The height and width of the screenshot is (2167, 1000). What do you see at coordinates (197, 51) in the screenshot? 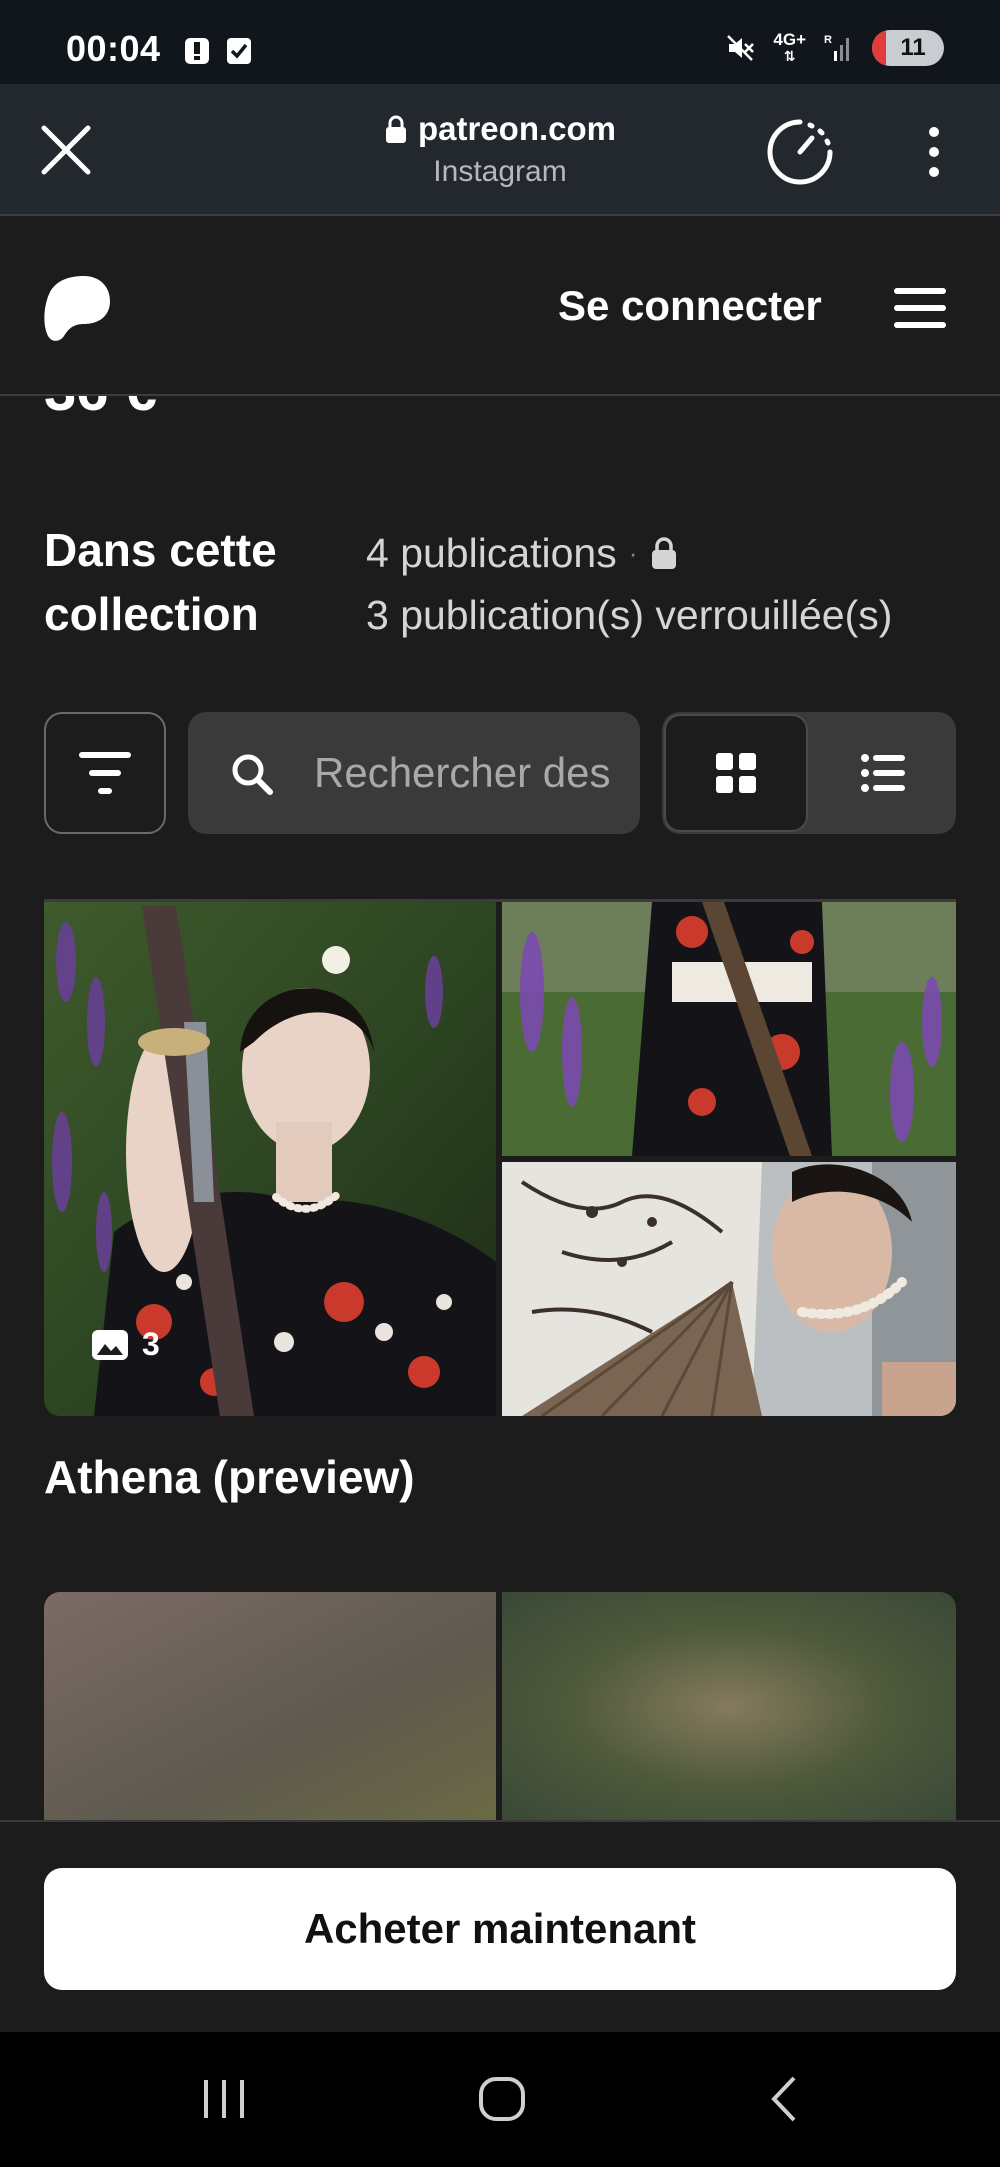
I see `alert-icon` at bounding box center [197, 51].